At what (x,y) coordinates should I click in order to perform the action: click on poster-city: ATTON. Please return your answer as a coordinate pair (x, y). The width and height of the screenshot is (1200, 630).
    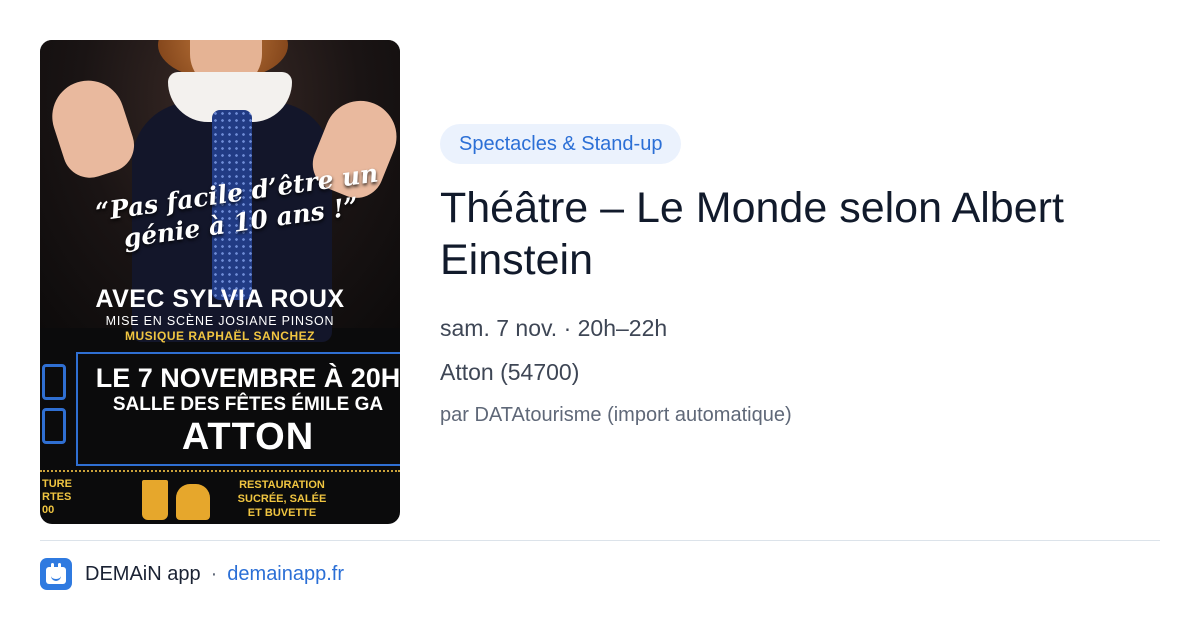
    Looking at the image, I should click on (248, 437).